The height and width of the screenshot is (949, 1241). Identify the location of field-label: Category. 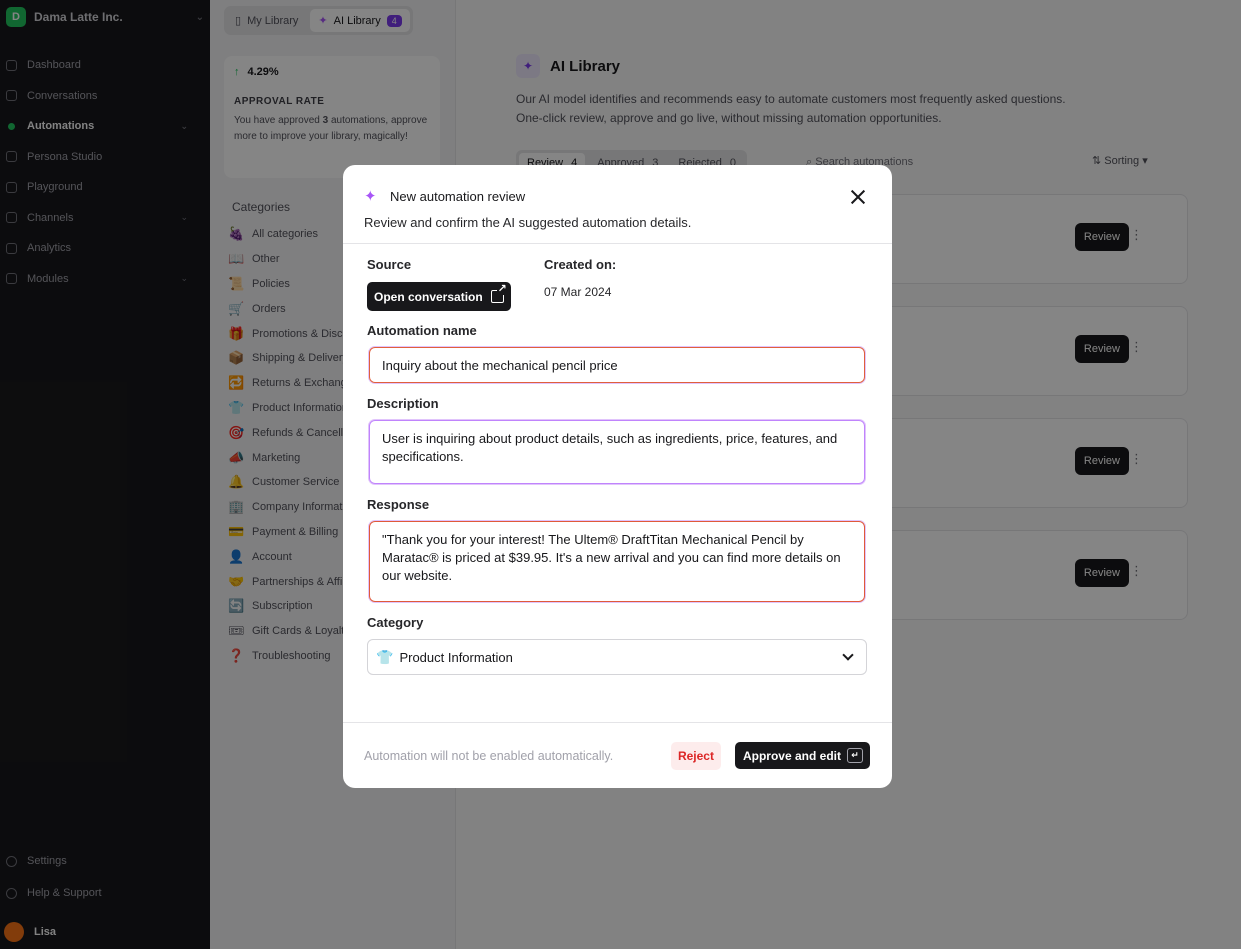
(395, 622).